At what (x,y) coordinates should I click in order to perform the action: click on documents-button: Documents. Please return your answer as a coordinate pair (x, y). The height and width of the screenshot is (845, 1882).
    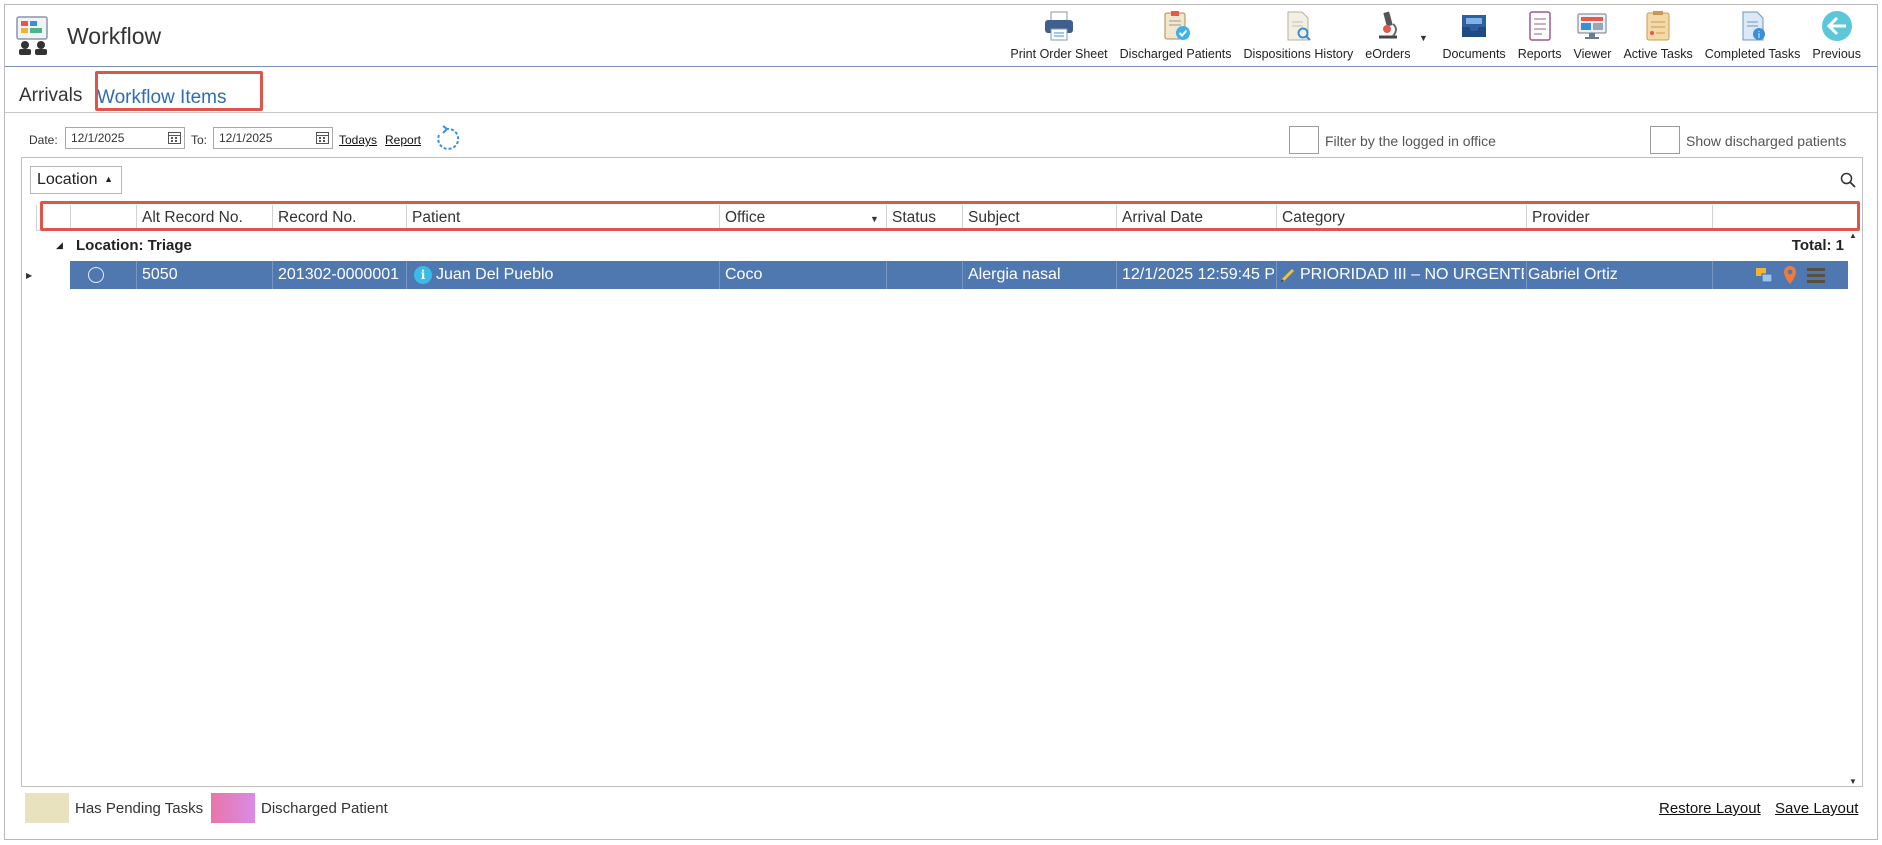
    Looking at the image, I should click on (1473, 35).